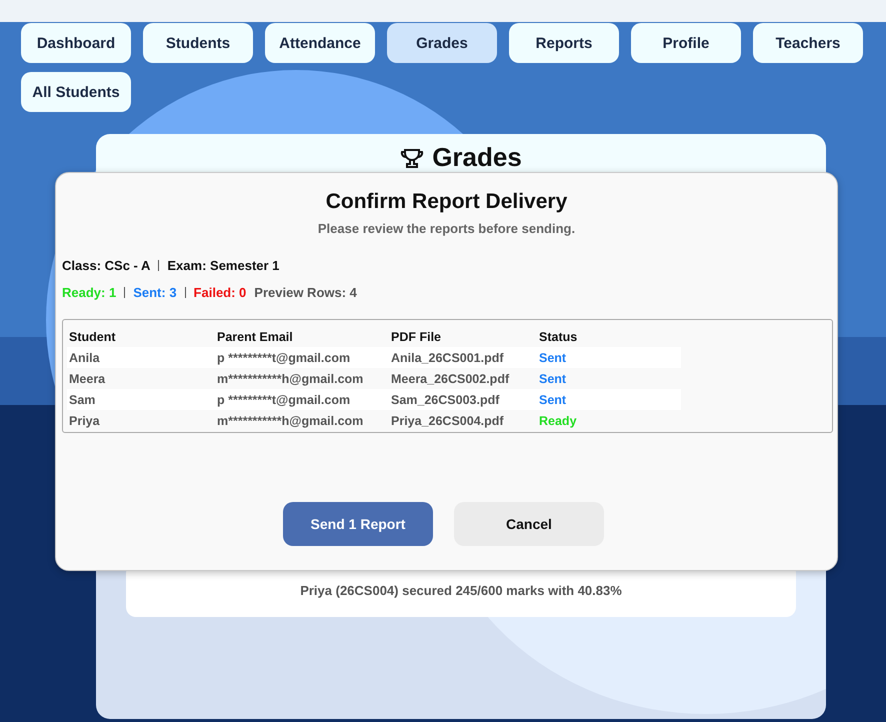  I want to click on nav-tab: All Students, so click(76, 92).